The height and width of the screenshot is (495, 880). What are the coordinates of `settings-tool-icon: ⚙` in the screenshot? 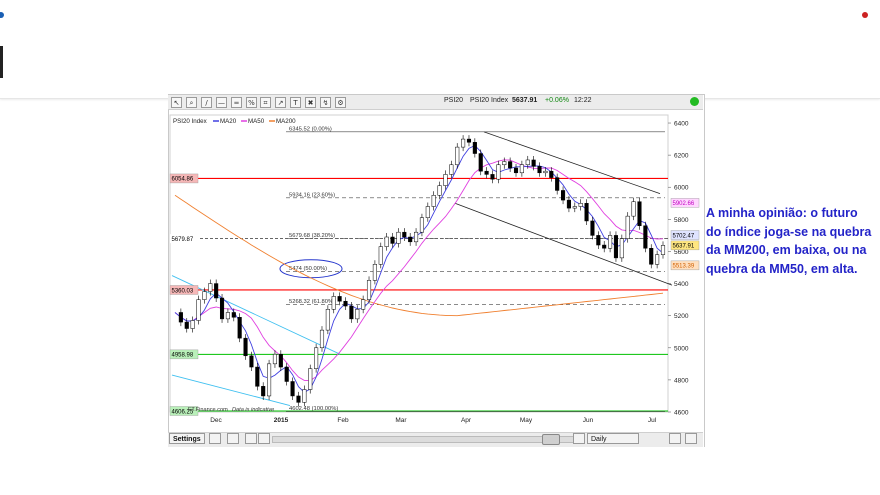 It's located at (340, 102).